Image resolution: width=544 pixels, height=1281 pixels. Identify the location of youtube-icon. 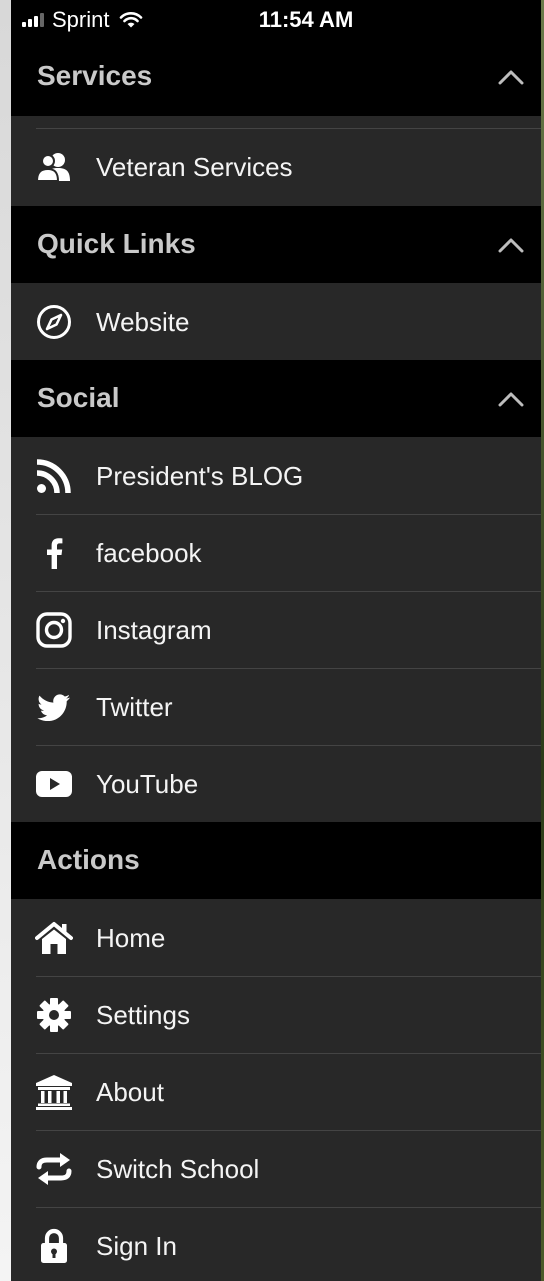
(54, 784).